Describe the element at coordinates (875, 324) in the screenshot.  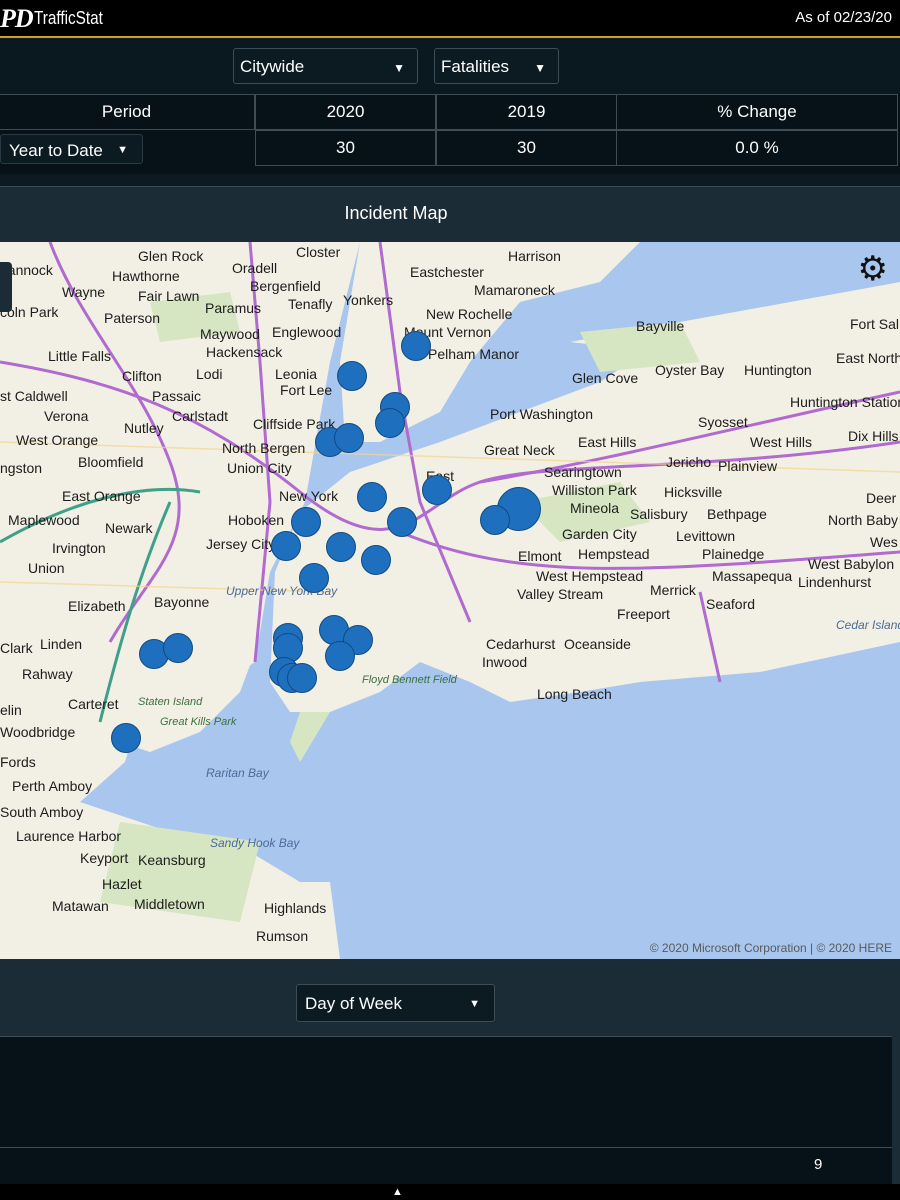
I see `map-label: Fort Sal` at that location.